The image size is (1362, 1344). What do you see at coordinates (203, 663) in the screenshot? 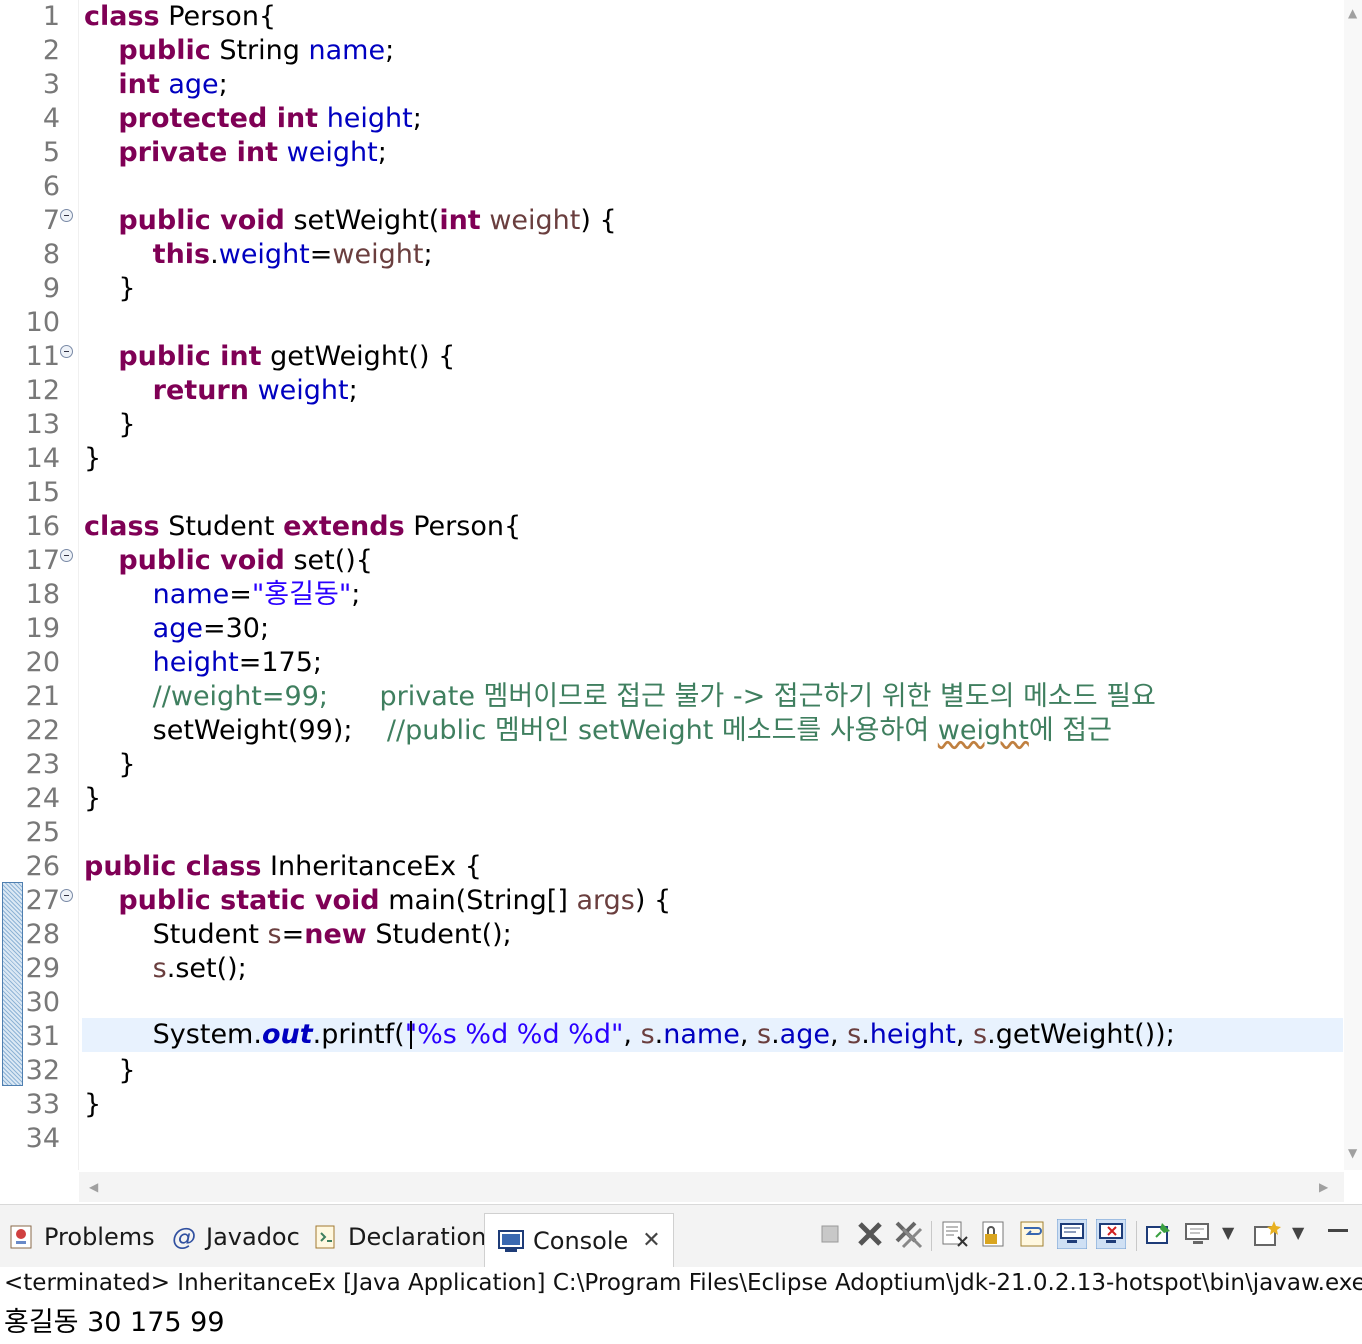
I see `code-line: height=175;` at bounding box center [203, 663].